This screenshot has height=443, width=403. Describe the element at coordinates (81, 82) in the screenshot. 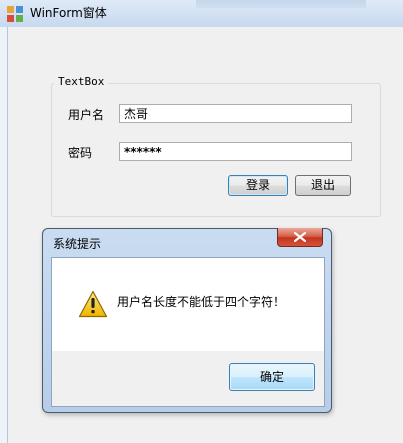

I see `groupbox-label: TextBox` at that location.